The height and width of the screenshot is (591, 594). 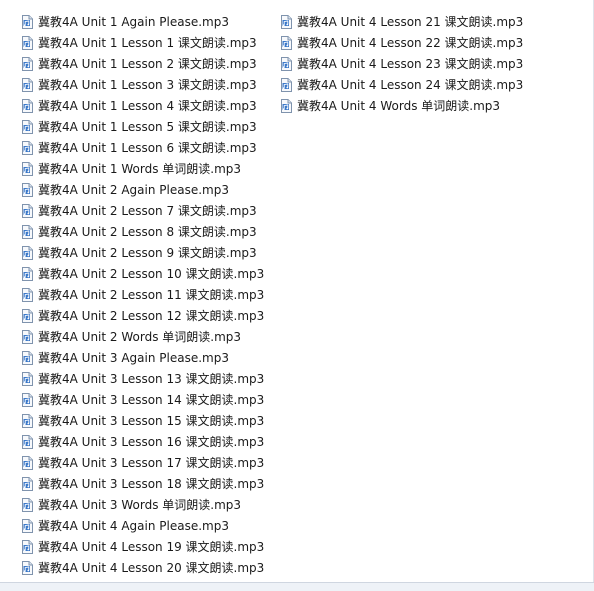 I want to click on file-name: 冀教4A Unit 1 Words 单词朗读.mp3, so click(x=140, y=169).